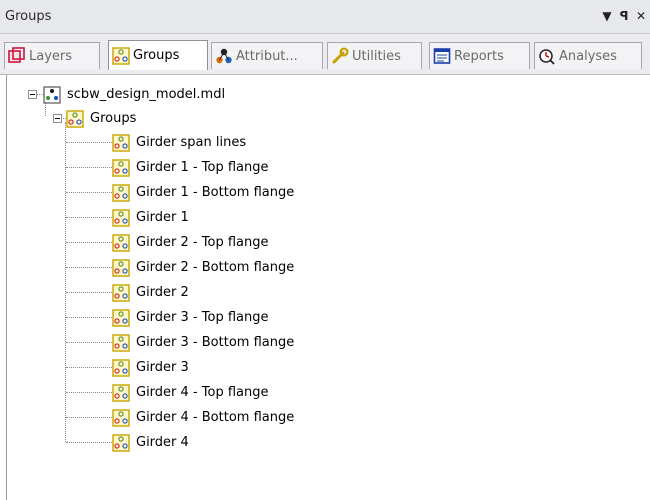 This screenshot has width=650, height=500. What do you see at coordinates (162, 442) in the screenshot?
I see `group-item-label: Girder 4` at bounding box center [162, 442].